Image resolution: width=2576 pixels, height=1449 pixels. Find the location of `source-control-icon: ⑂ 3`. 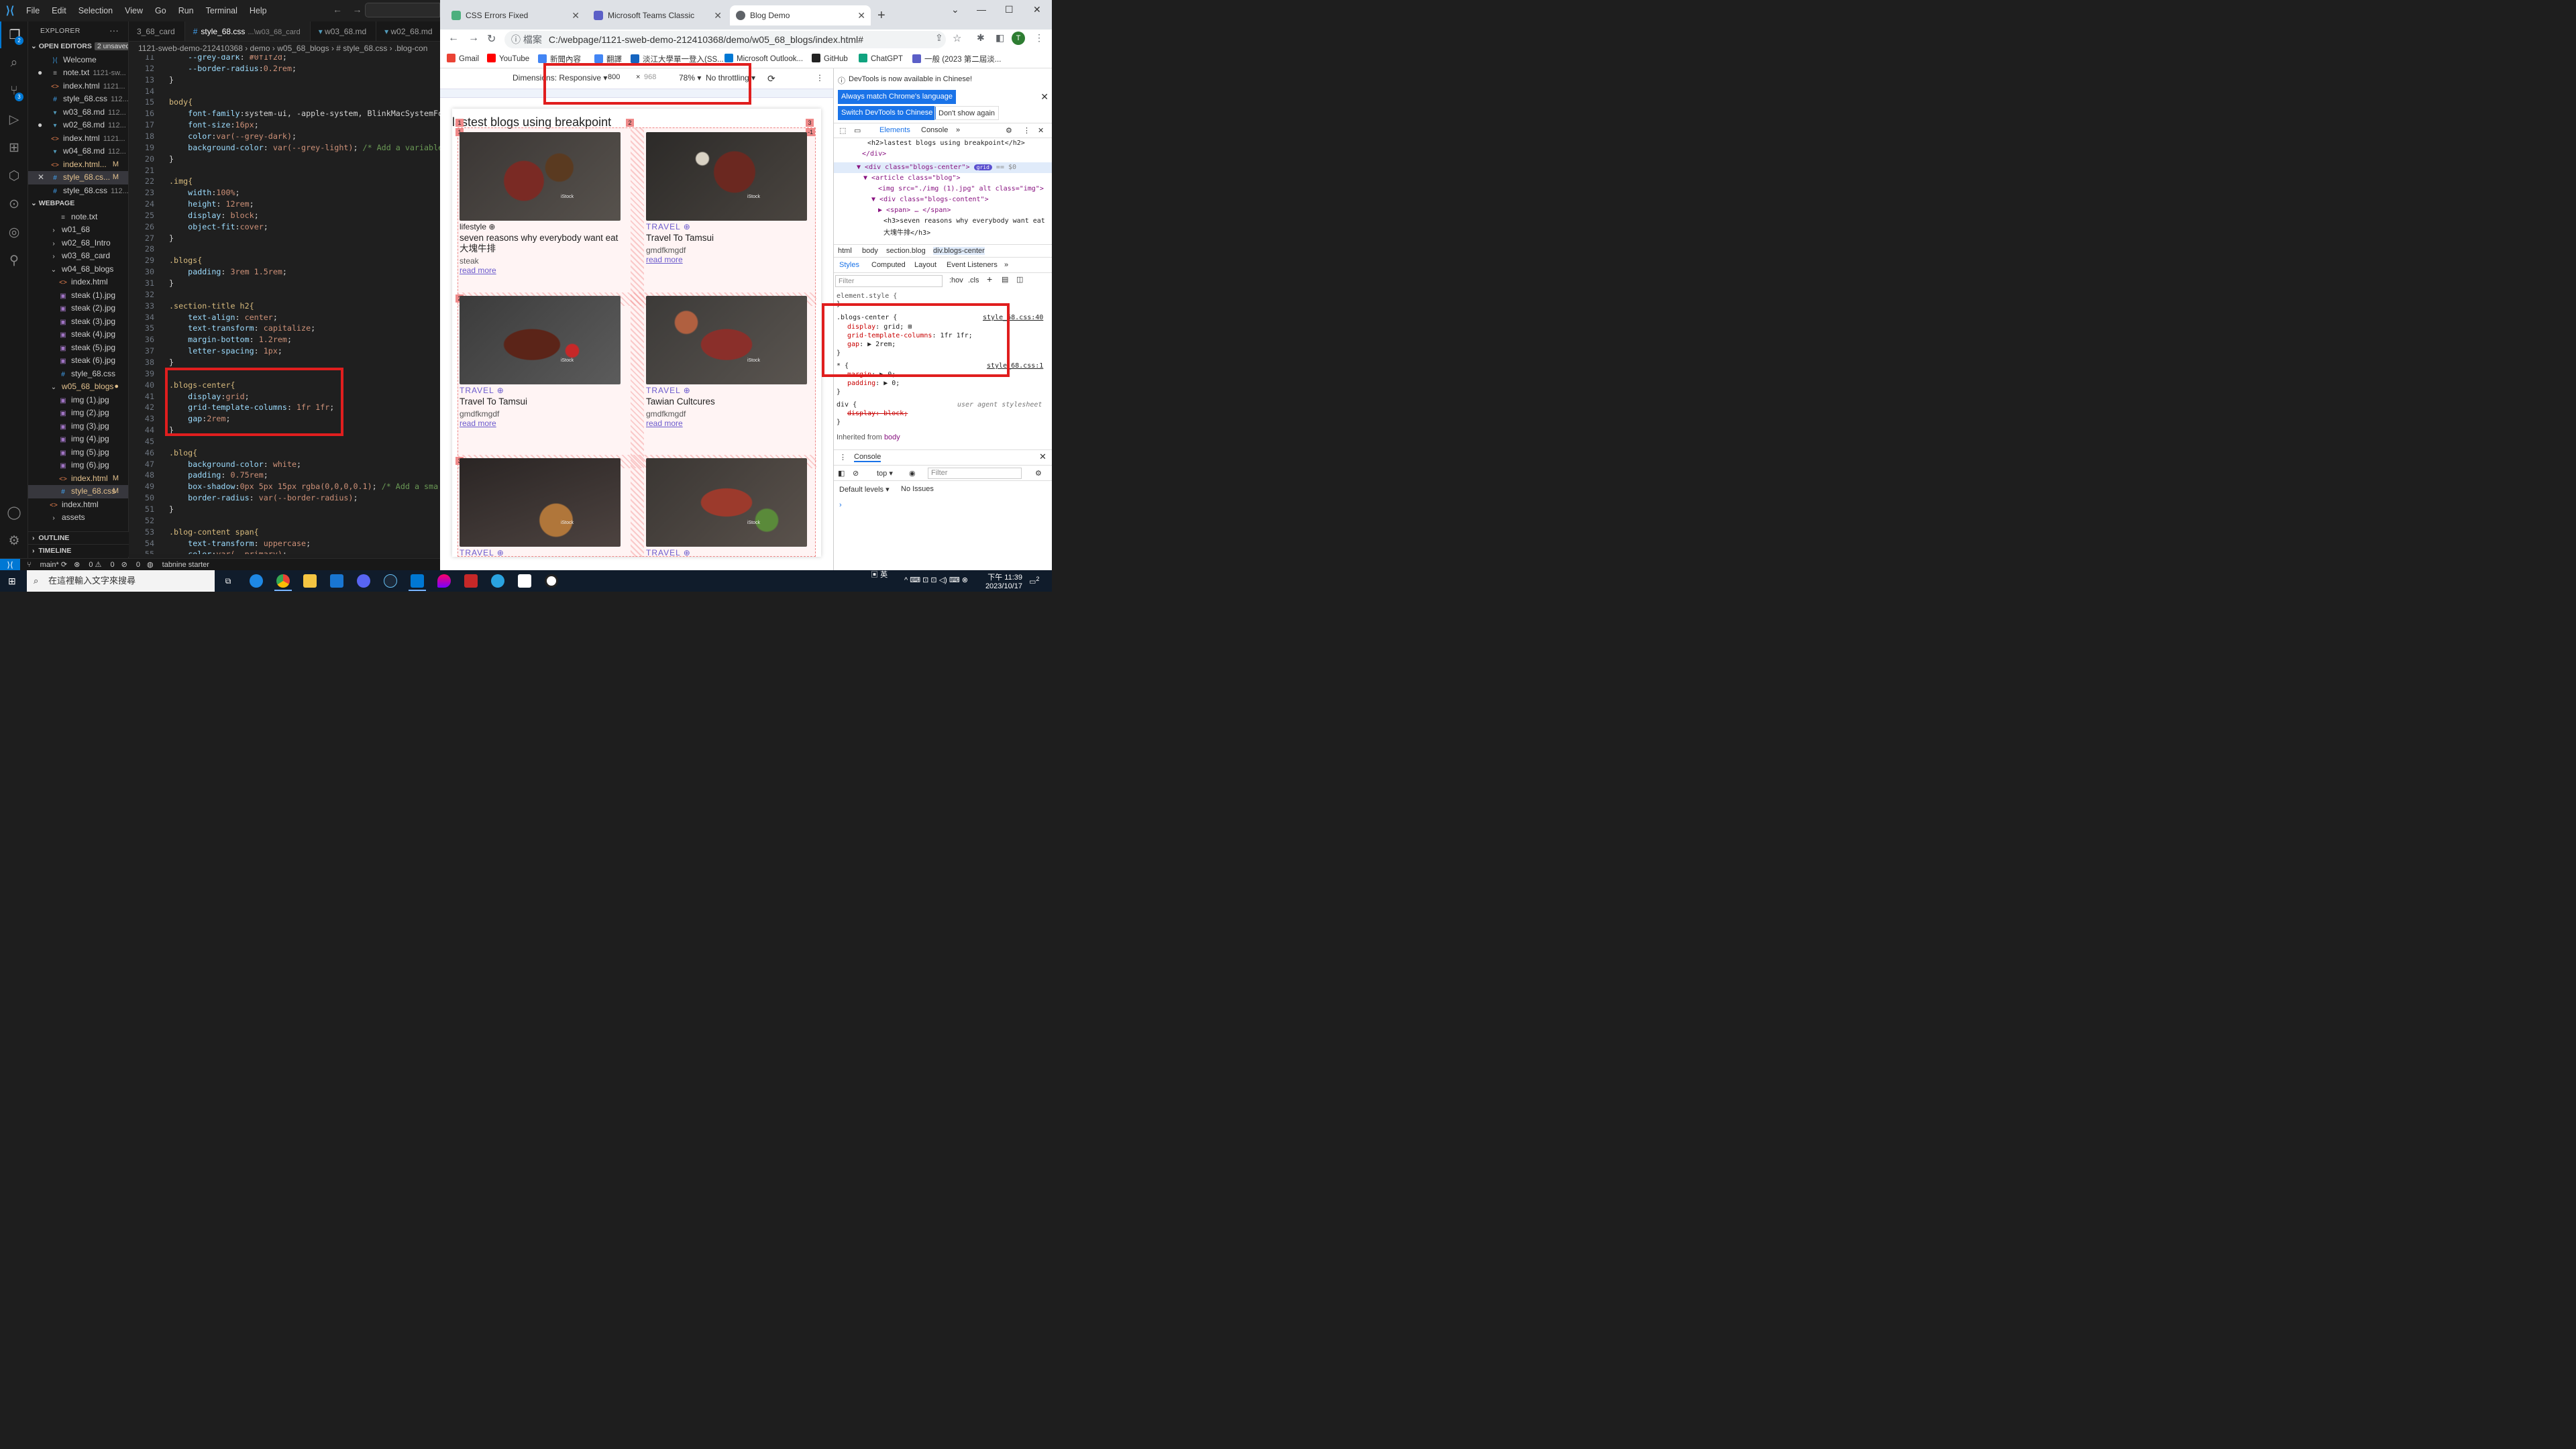

source-control-icon: ⑂ 3 is located at coordinates (14, 91).